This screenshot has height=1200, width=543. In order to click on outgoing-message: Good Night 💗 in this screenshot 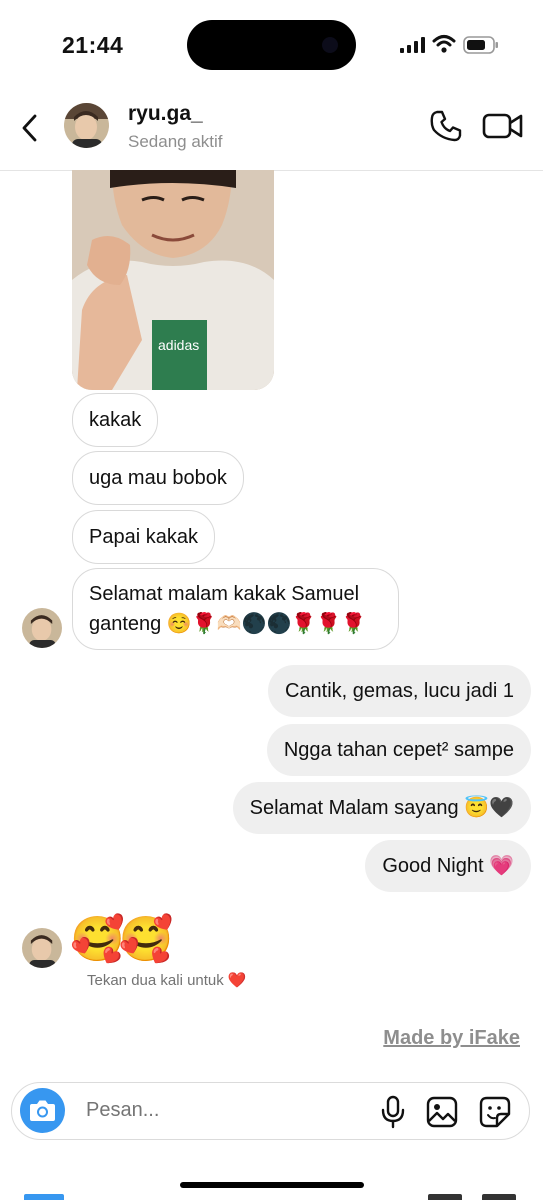, I will do `click(448, 866)`.